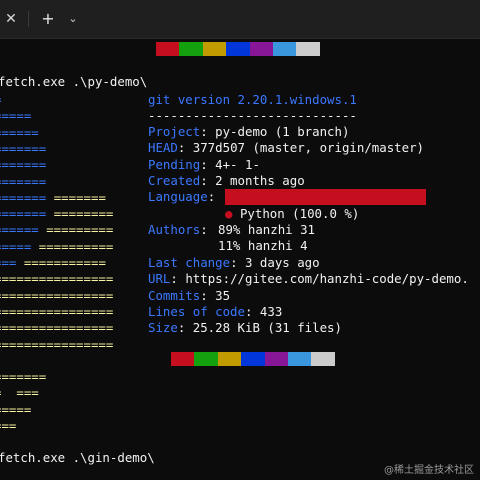  I want to click on info-value: 433, so click(271, 311).